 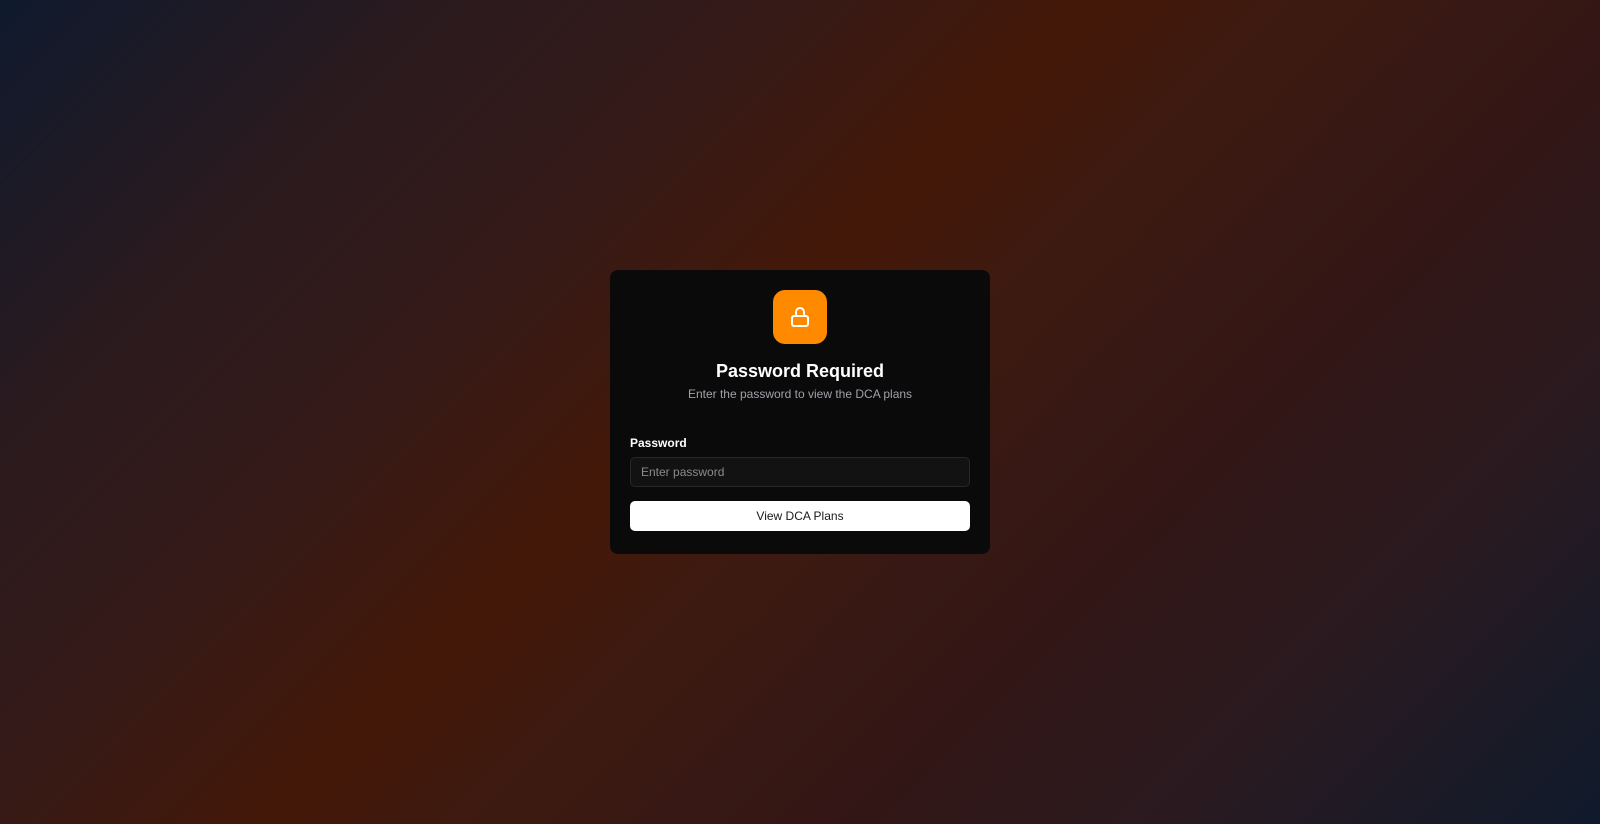 What do you see at coordinates (800, 371) in the screenshot?
I see `dialog-title: Password Required` at bounding box center [800, 371].